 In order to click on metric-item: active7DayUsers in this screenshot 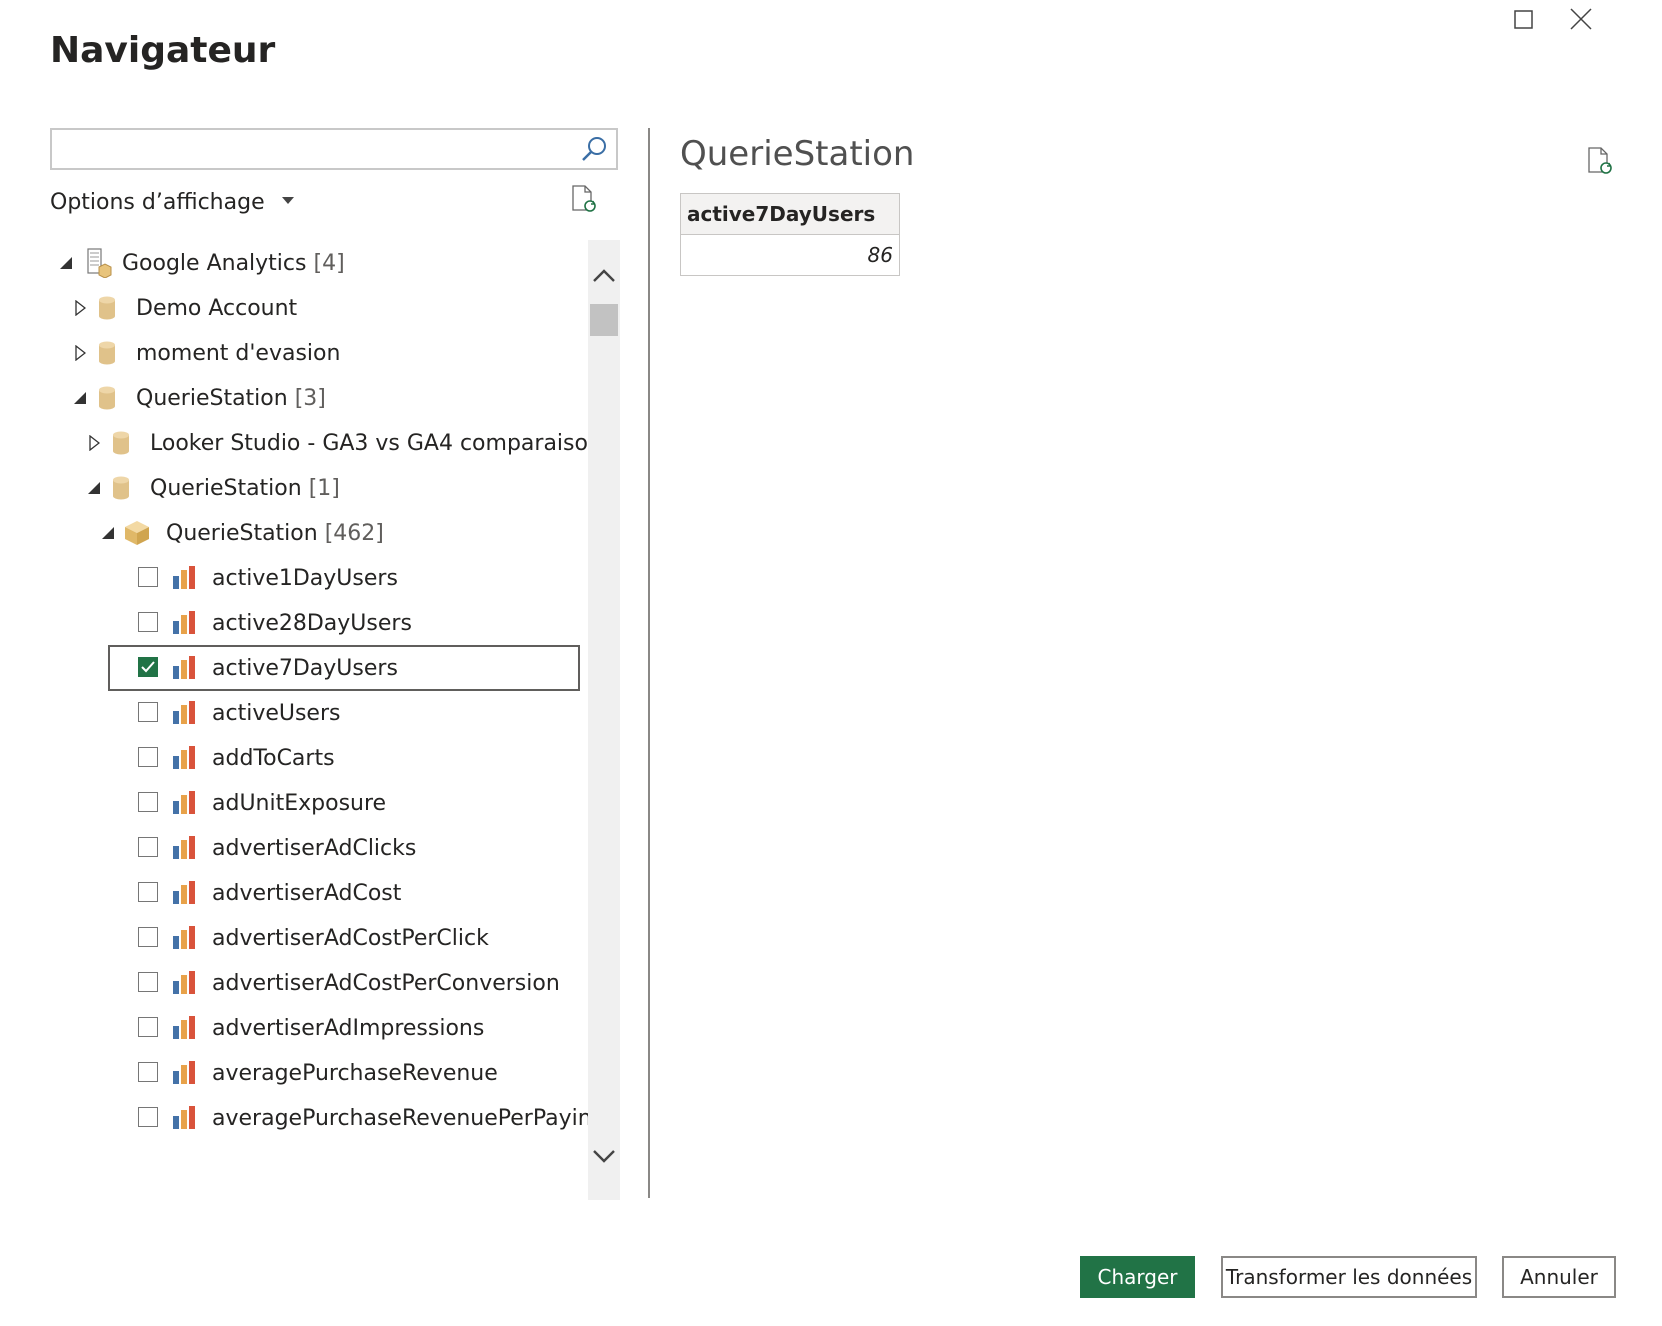, I will do `click(344, 668)`.